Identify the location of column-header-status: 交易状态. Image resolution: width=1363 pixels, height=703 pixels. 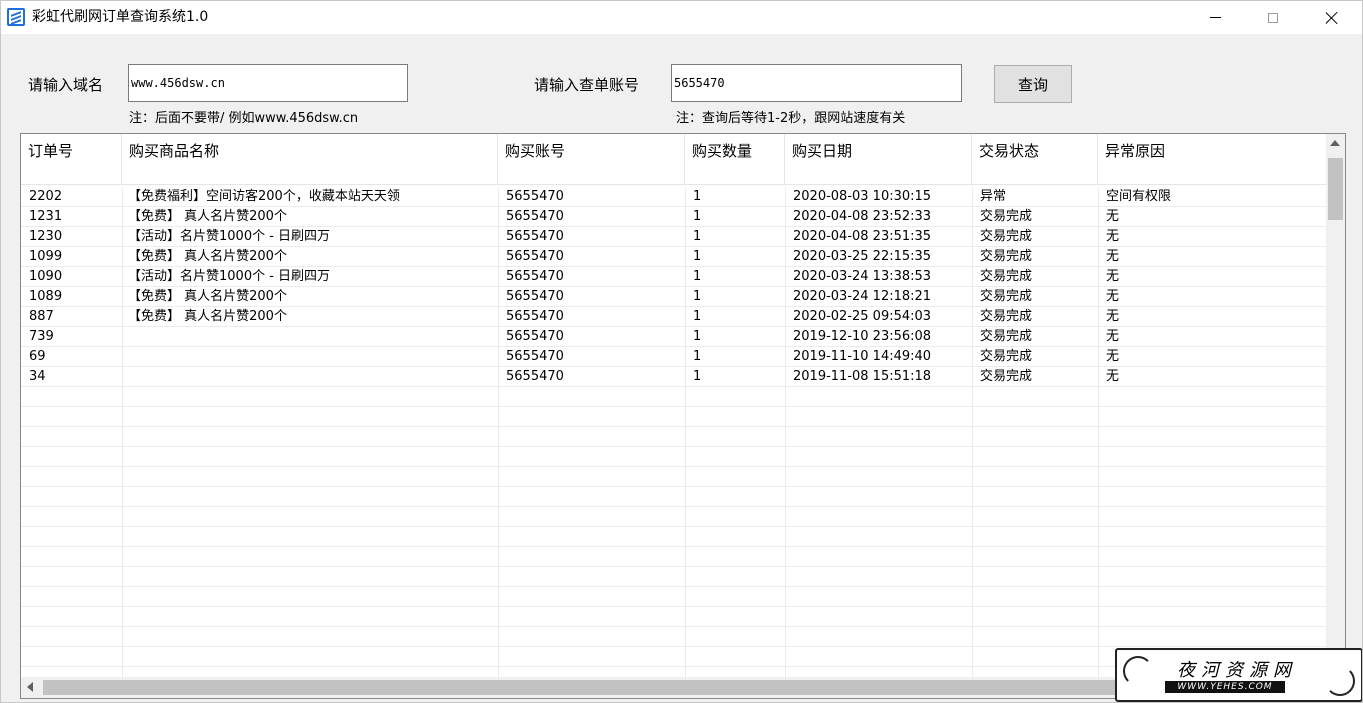
(1035, 159).